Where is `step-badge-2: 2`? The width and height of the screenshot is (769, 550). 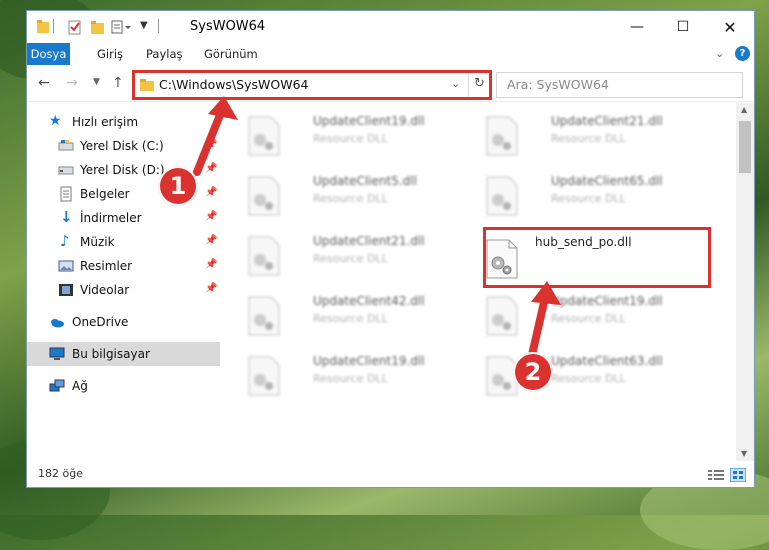
step-badge-2: 2 is located at coordinates (533, 372).